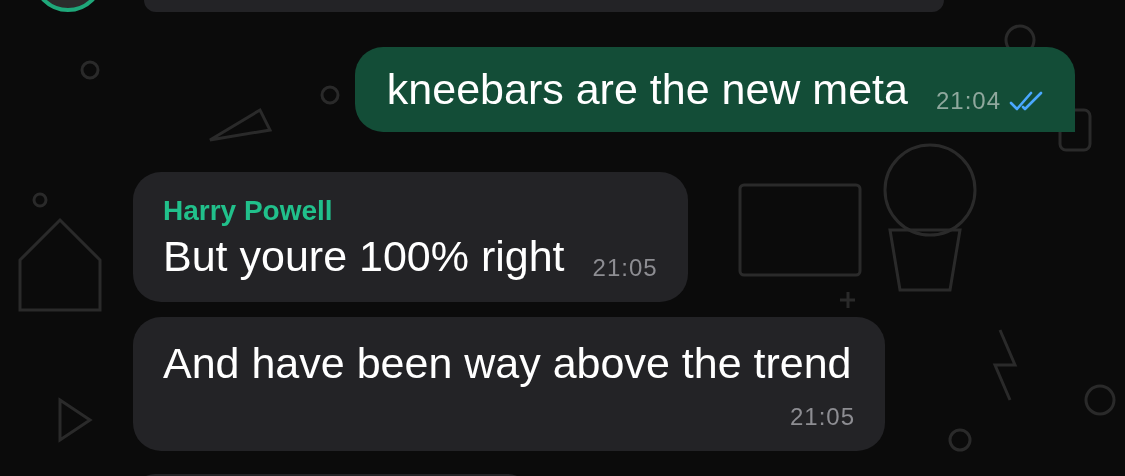 This screenshot has height=476, width=1125. Describe the element at coordinates (968, 101) in the screenshot. I see `message-time: 21:04` at that location.